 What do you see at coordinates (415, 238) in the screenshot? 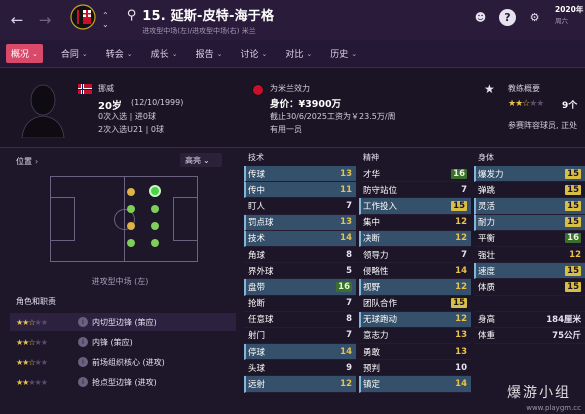
I see `attribute-row: 决断 12` at bounding box center [415, 238].